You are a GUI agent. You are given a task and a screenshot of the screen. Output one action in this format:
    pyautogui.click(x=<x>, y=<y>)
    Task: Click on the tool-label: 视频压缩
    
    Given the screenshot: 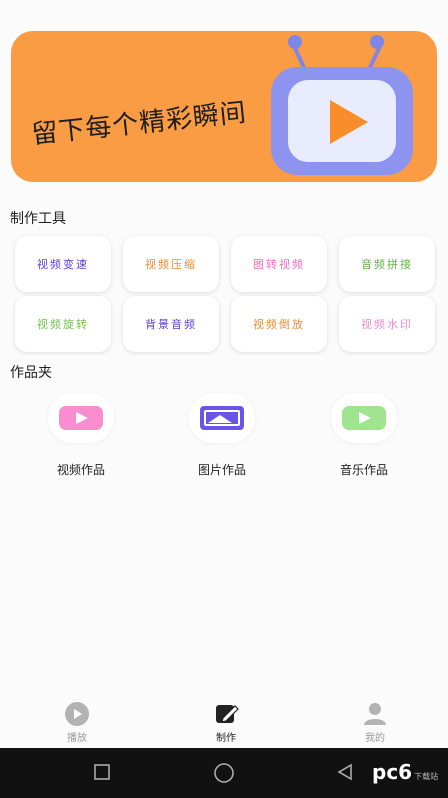 What is the action you would take?
    pyautogui.click(x=171, y=264)
    